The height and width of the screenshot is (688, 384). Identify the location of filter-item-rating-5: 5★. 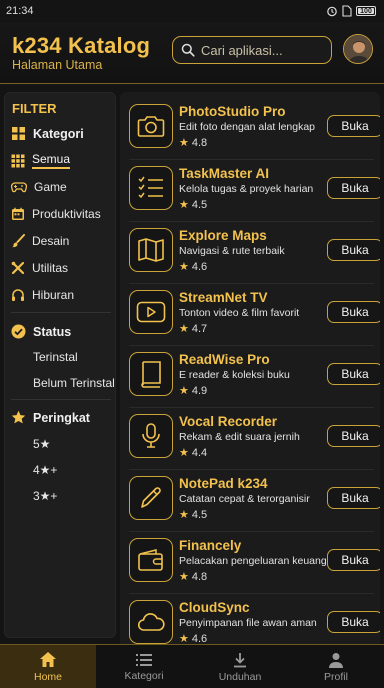
(41, 444).